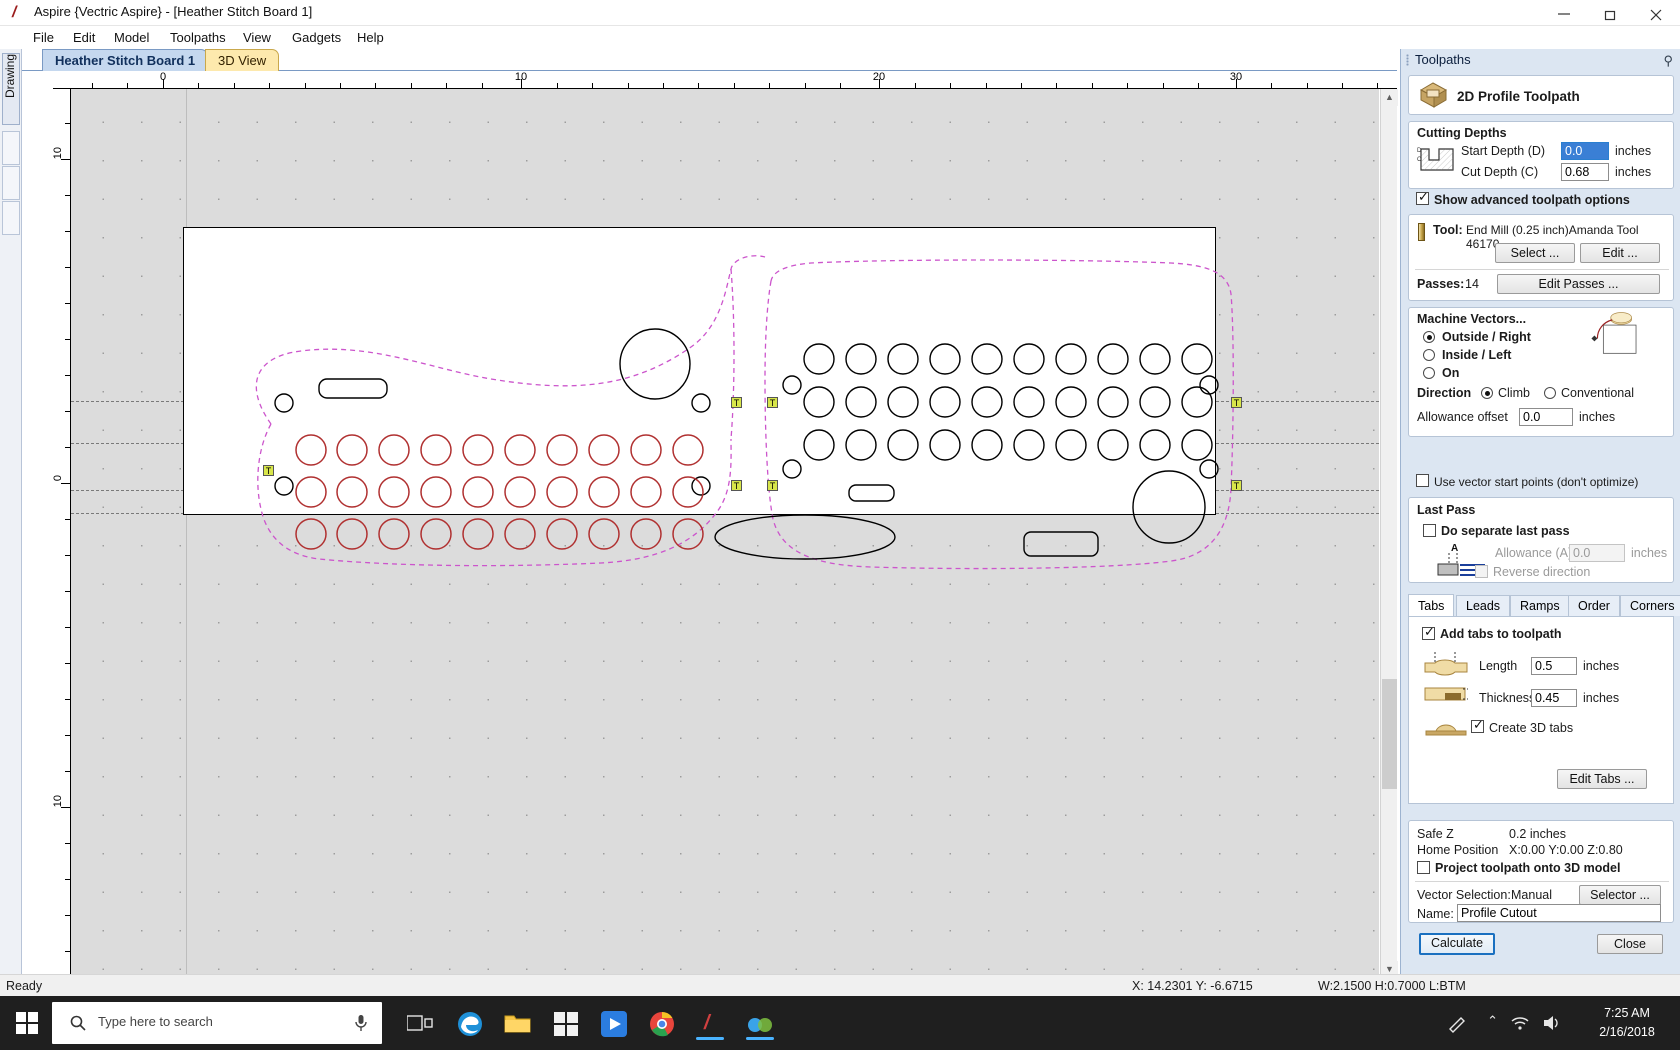  Describe the element at coordinates (1481, 571) in the screenshot. I see `reverse-direction-checkbox` at that location.